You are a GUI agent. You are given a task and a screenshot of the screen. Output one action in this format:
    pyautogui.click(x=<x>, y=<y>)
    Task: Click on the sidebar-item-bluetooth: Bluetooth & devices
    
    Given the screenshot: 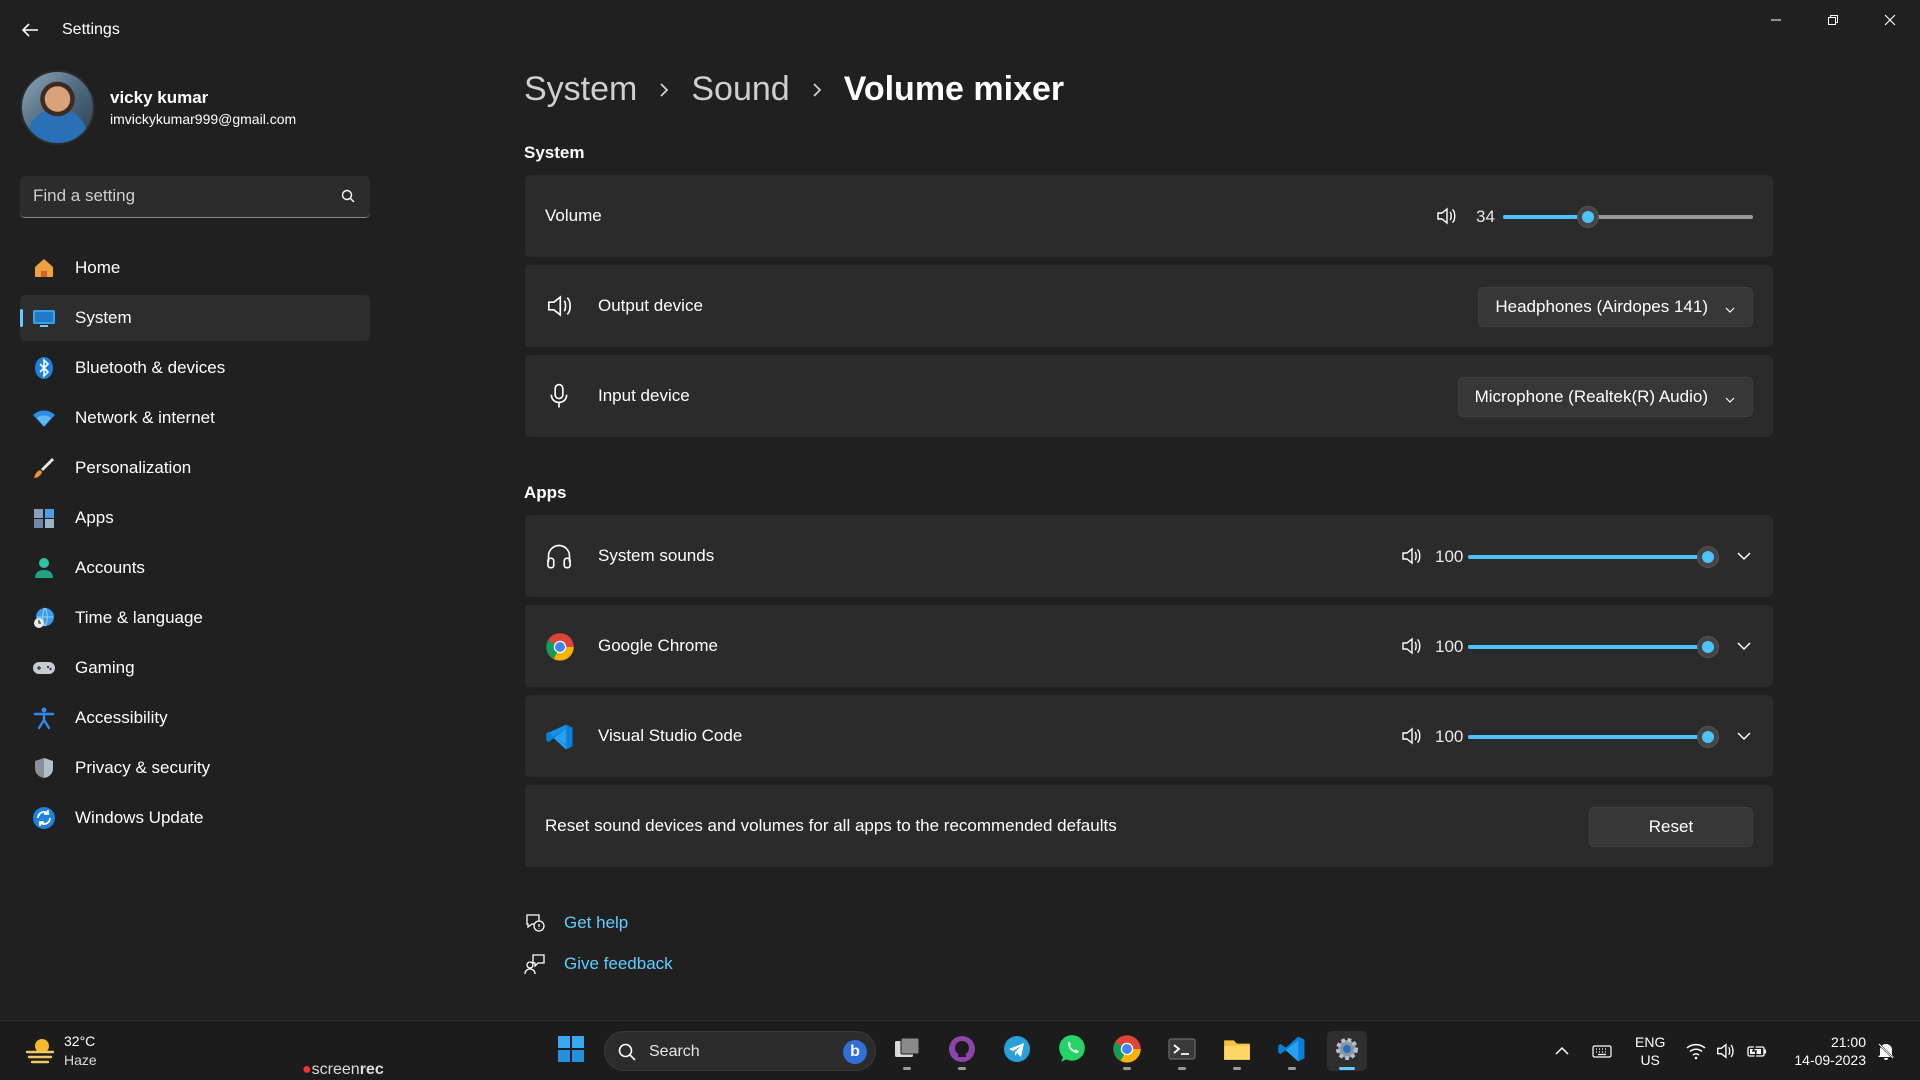 What is the action you would take?
    pyautogui.click(x=195, y=368)
    